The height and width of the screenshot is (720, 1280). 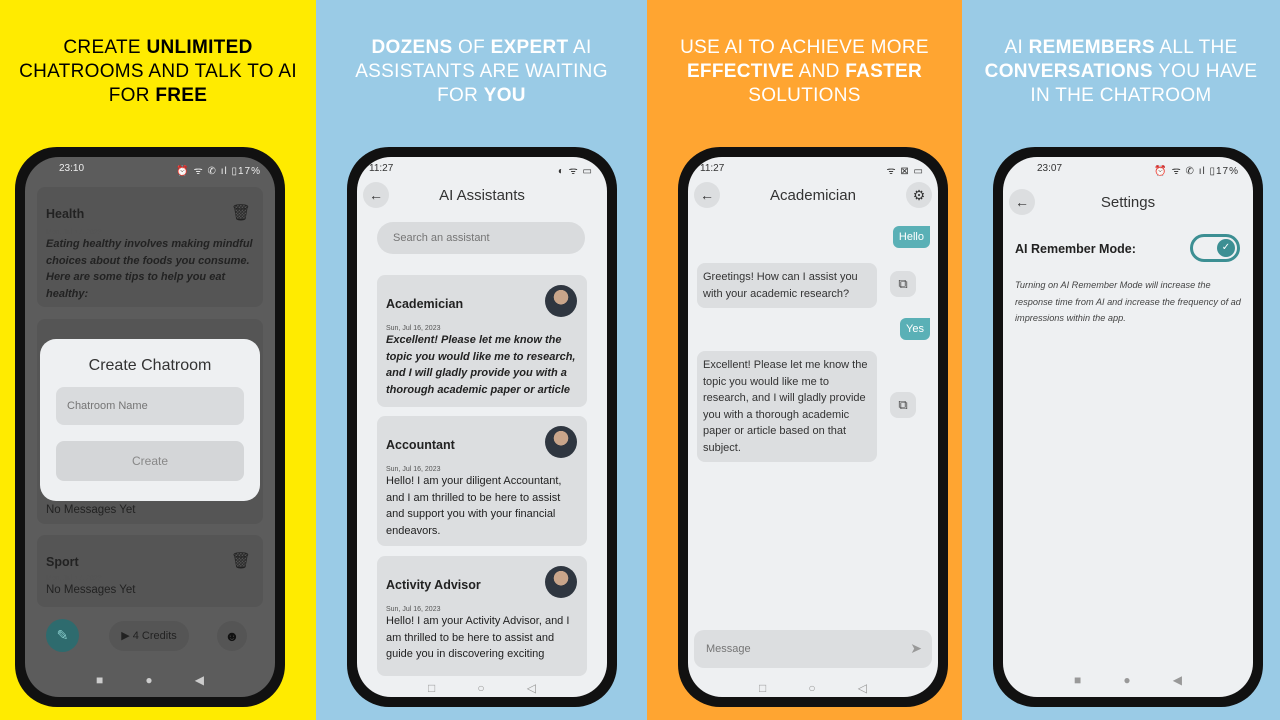 I want to click on chatroom-name: Sport, so click(x=62, y=562).